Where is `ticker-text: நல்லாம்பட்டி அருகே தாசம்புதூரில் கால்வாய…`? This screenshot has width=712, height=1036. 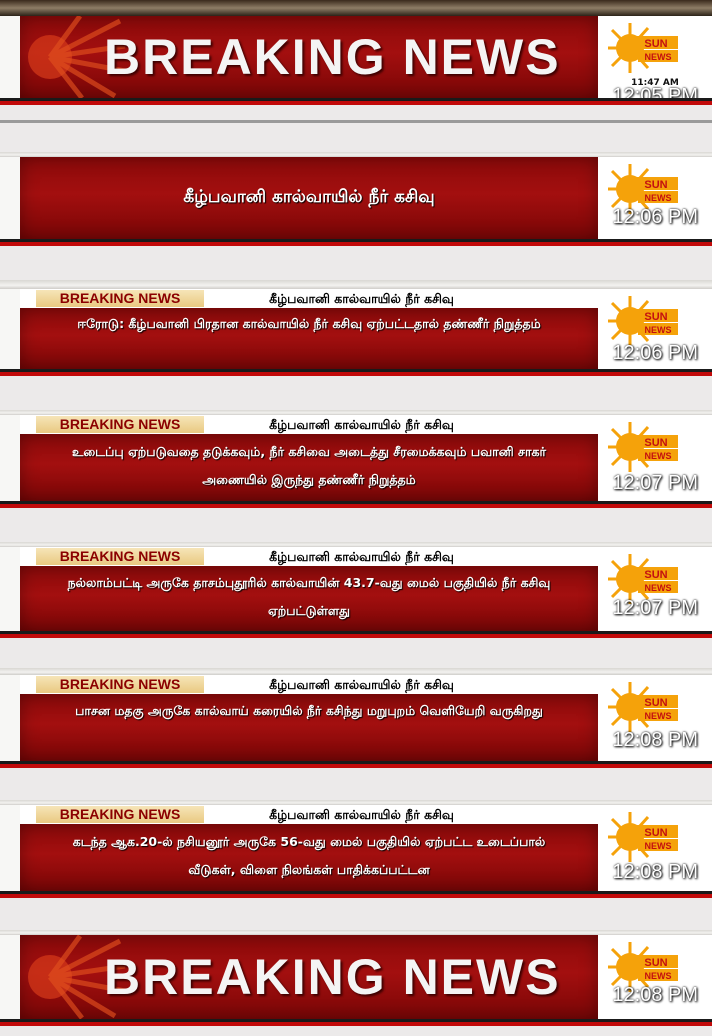 ticker-text: நல்லாம்பட்டி அருகே தாசம்புதூரில் கால்வாய… is located at coordinates (309, 596).